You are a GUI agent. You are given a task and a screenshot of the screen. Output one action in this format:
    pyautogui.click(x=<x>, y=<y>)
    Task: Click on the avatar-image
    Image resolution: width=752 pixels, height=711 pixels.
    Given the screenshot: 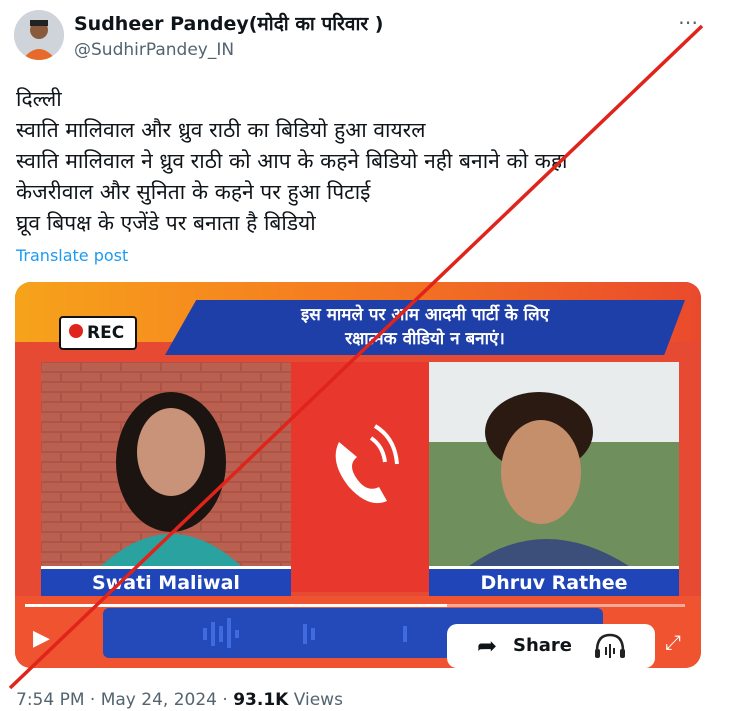 What is the action you would take?
    pyautogui.click(x=39, y=35)
    